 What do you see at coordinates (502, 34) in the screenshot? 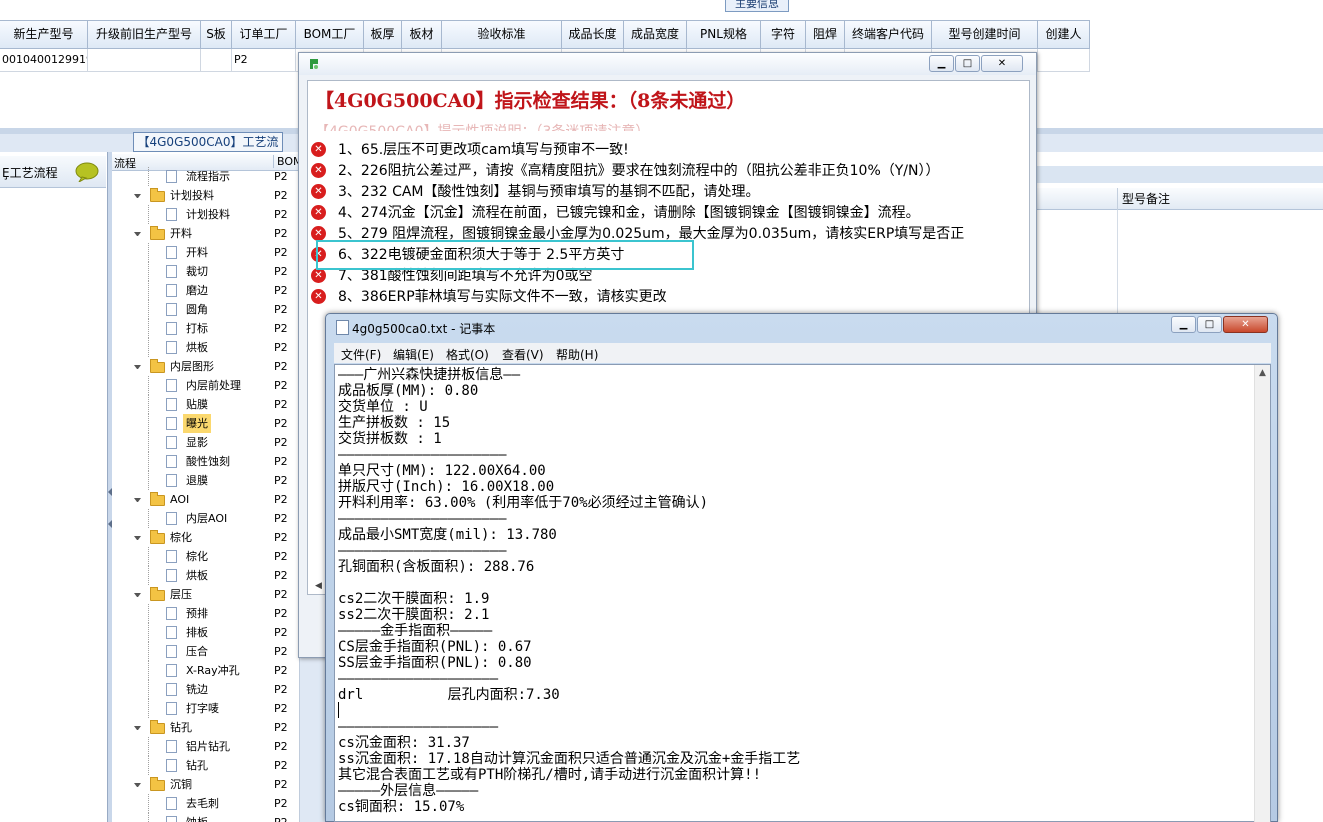
I see `grid-header-7: 验收标准` at bounding box center [502, 34].